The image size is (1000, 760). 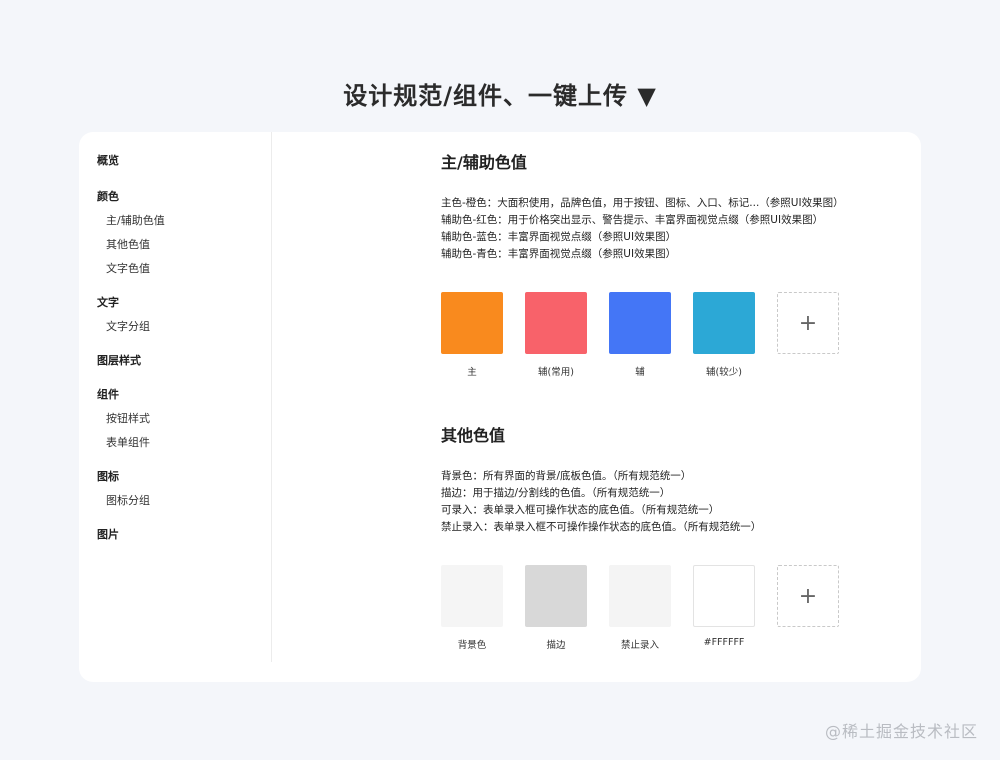 What do you see at coordinates (639, 645) in the screenshot?
I see `swatch-label: 禁止录入` at bounding box center [639, 645].